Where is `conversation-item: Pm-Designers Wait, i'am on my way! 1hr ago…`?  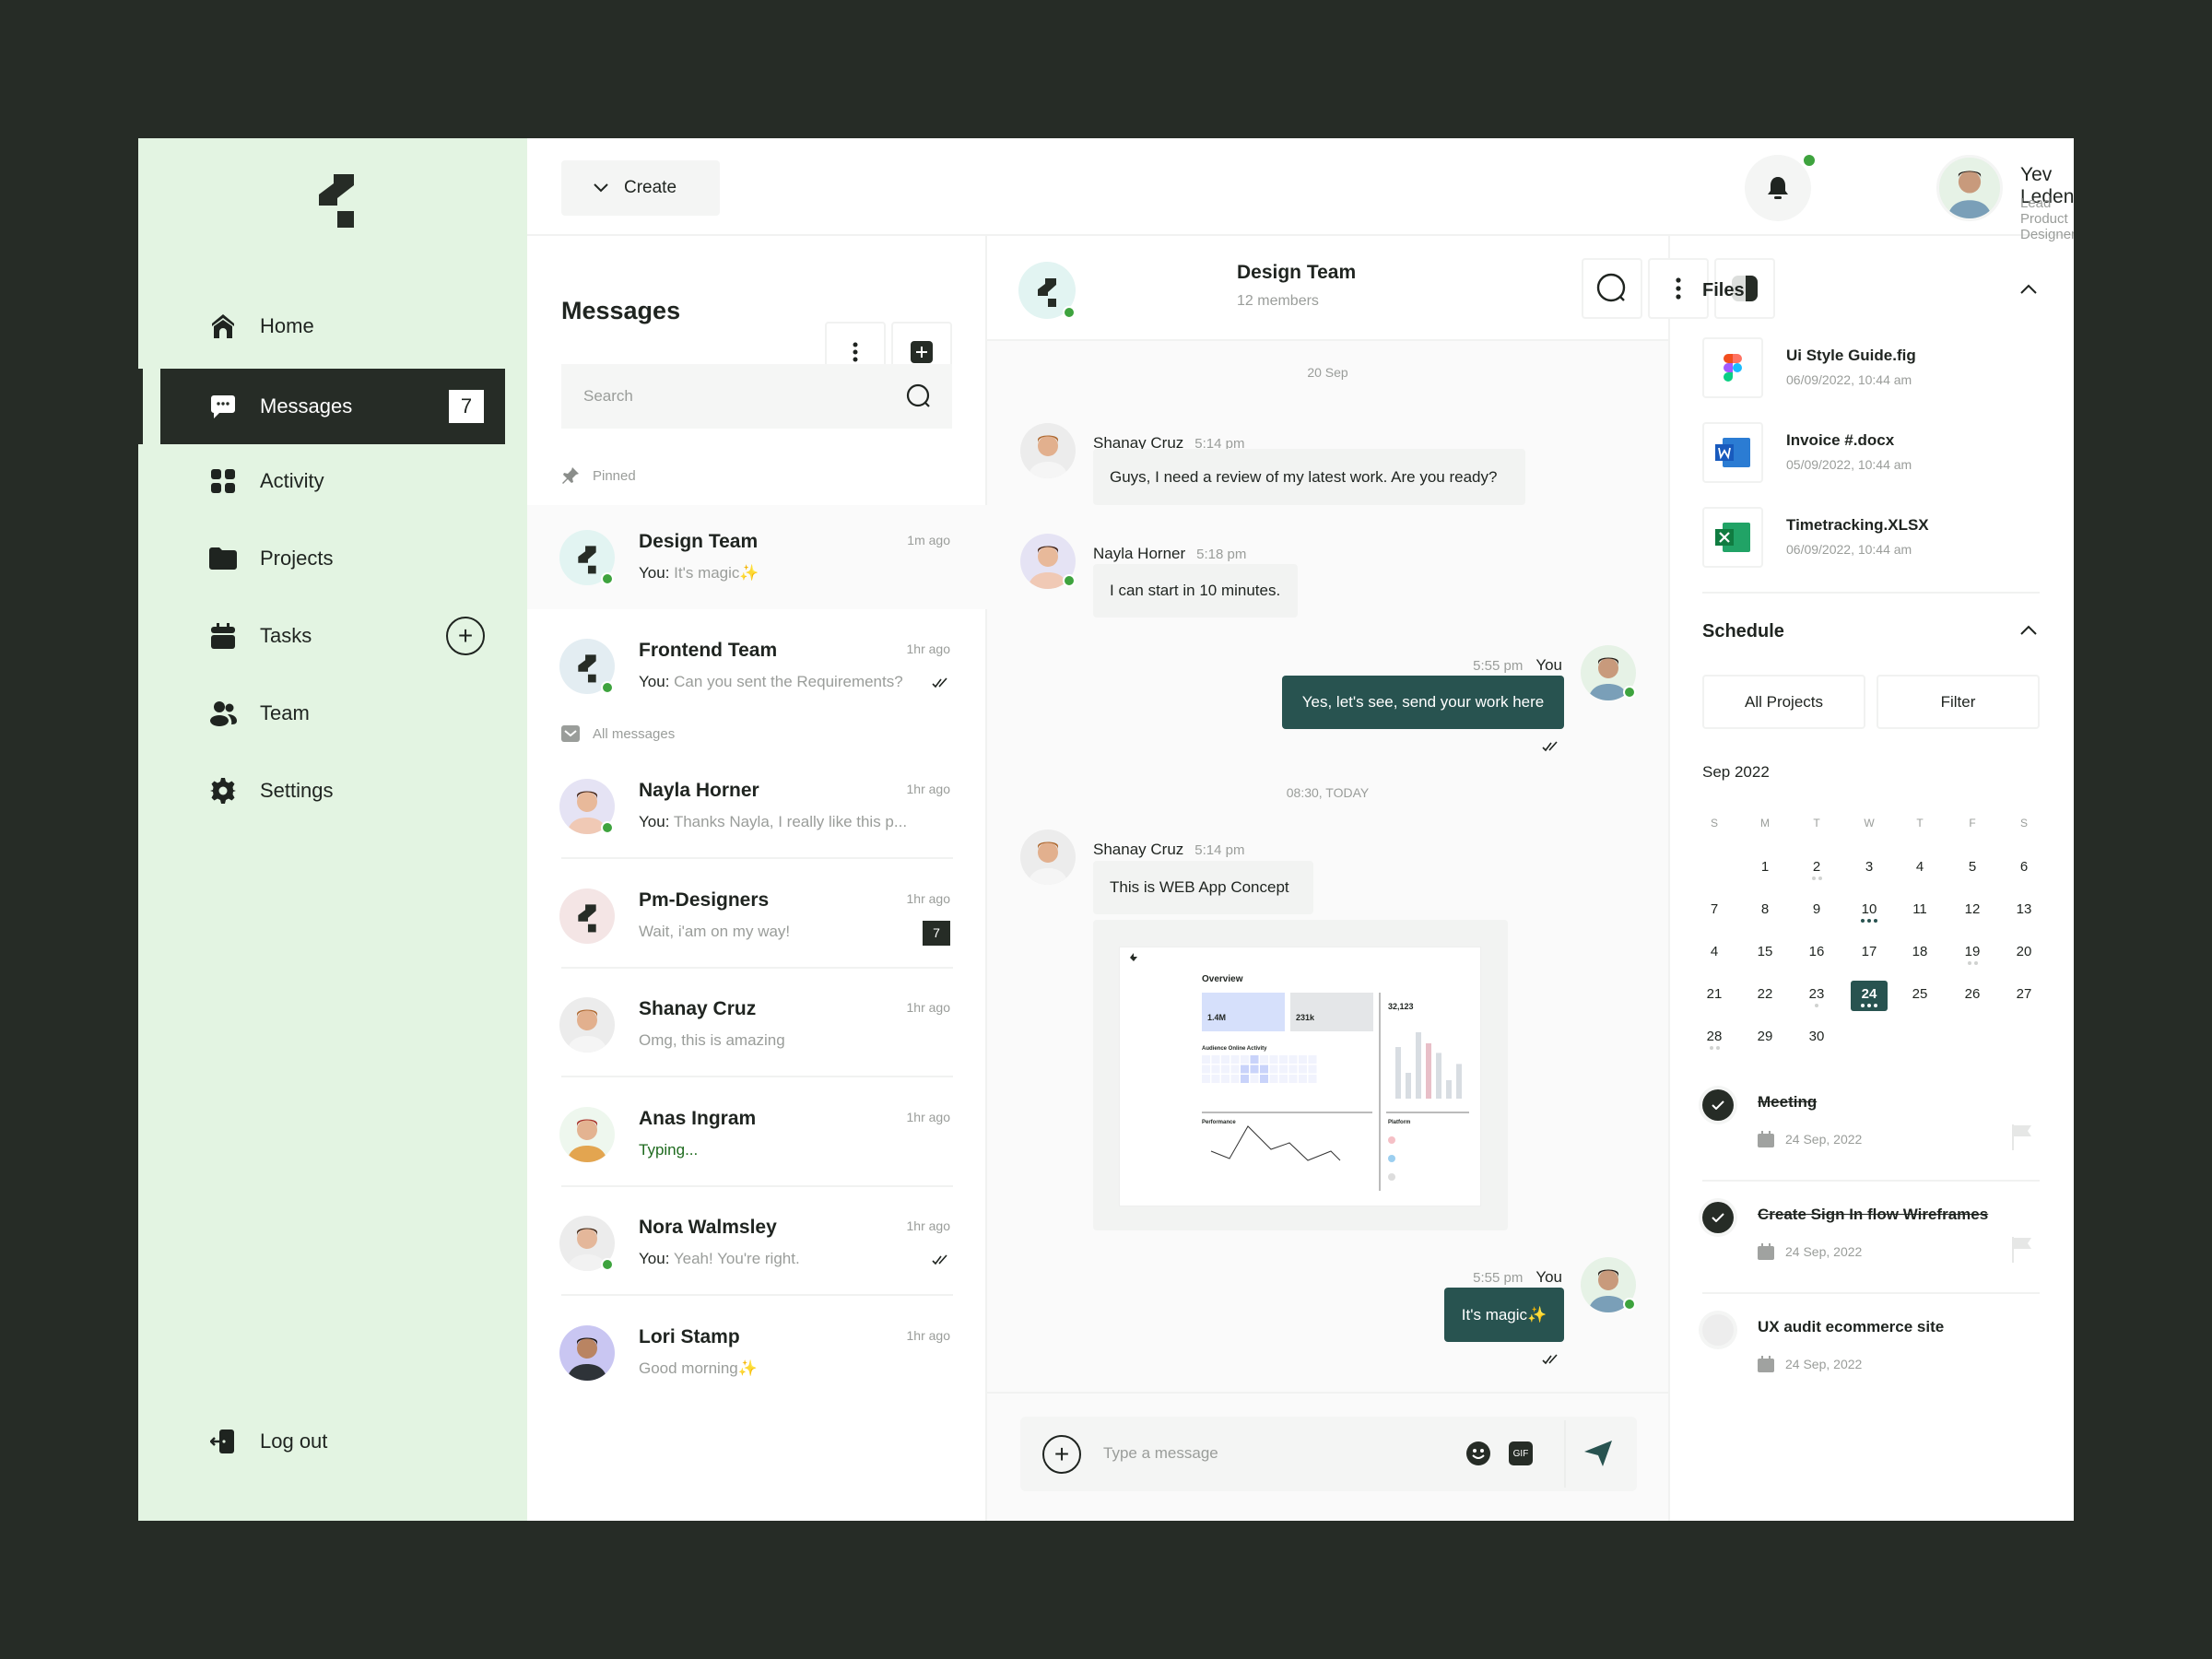 conversation-item: Pm-Designers Wait, i'am on my way! 1hr ago… is located at coordinates (757, 916).